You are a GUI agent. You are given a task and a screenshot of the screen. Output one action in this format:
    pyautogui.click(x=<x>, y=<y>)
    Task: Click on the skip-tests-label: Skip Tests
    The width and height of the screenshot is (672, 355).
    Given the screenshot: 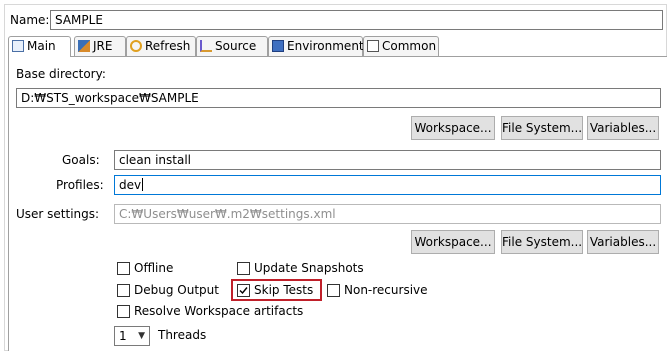 What is the action you would take?
    pyautogui.click(x=284, y=290)
    